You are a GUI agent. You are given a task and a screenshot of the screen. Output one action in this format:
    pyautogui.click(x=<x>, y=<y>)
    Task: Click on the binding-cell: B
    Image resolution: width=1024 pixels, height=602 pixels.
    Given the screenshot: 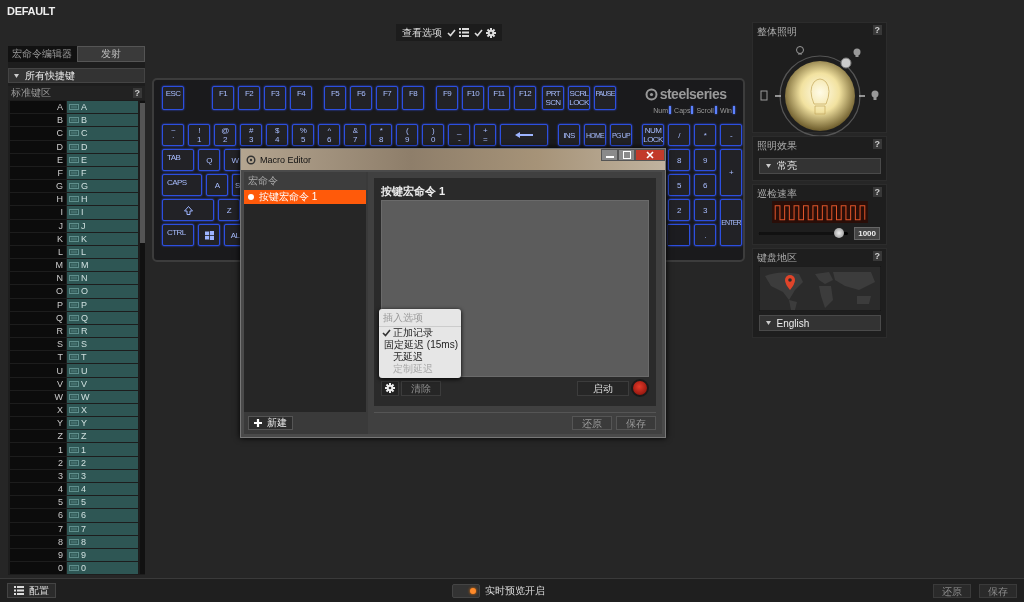 What is the action you would take?
    pyautogui.click(x=102, y=120)
    